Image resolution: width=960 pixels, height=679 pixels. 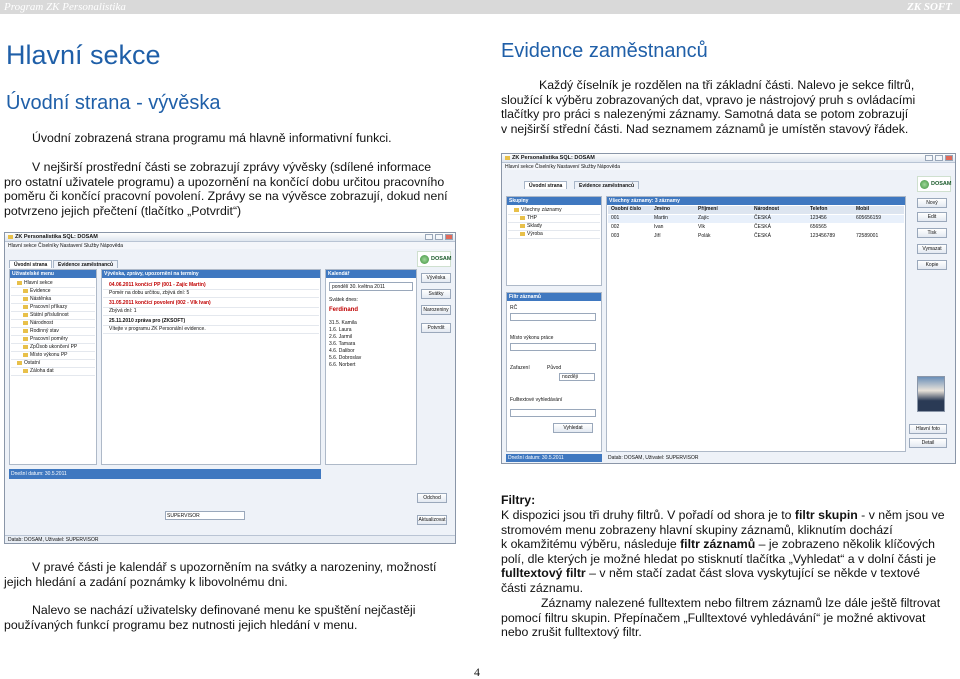 What do you see at coordinates (931, 394) in the screenshot?
I see `employee-photo` at bounding box center [931, 394].